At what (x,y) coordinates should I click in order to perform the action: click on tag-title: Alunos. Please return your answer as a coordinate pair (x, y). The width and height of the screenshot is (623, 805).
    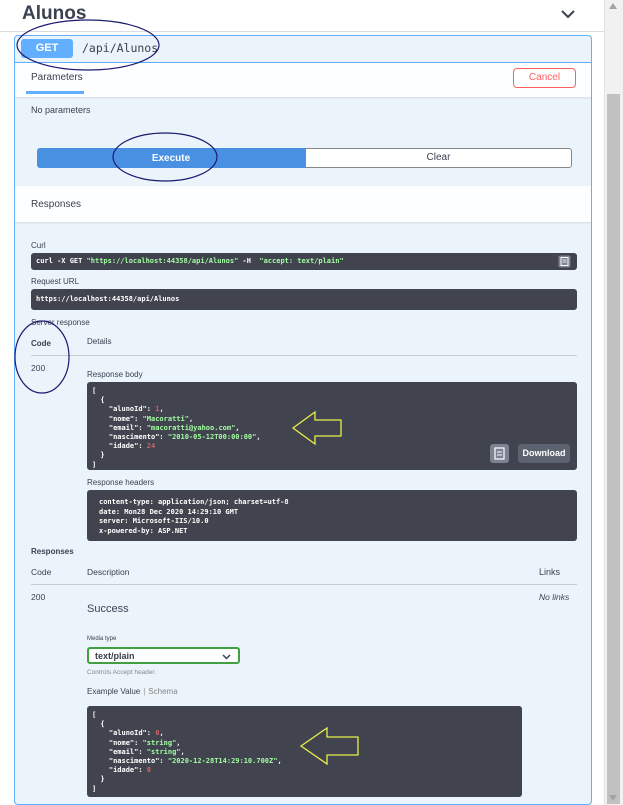
    Looking at the image, I should click on (54, 13).